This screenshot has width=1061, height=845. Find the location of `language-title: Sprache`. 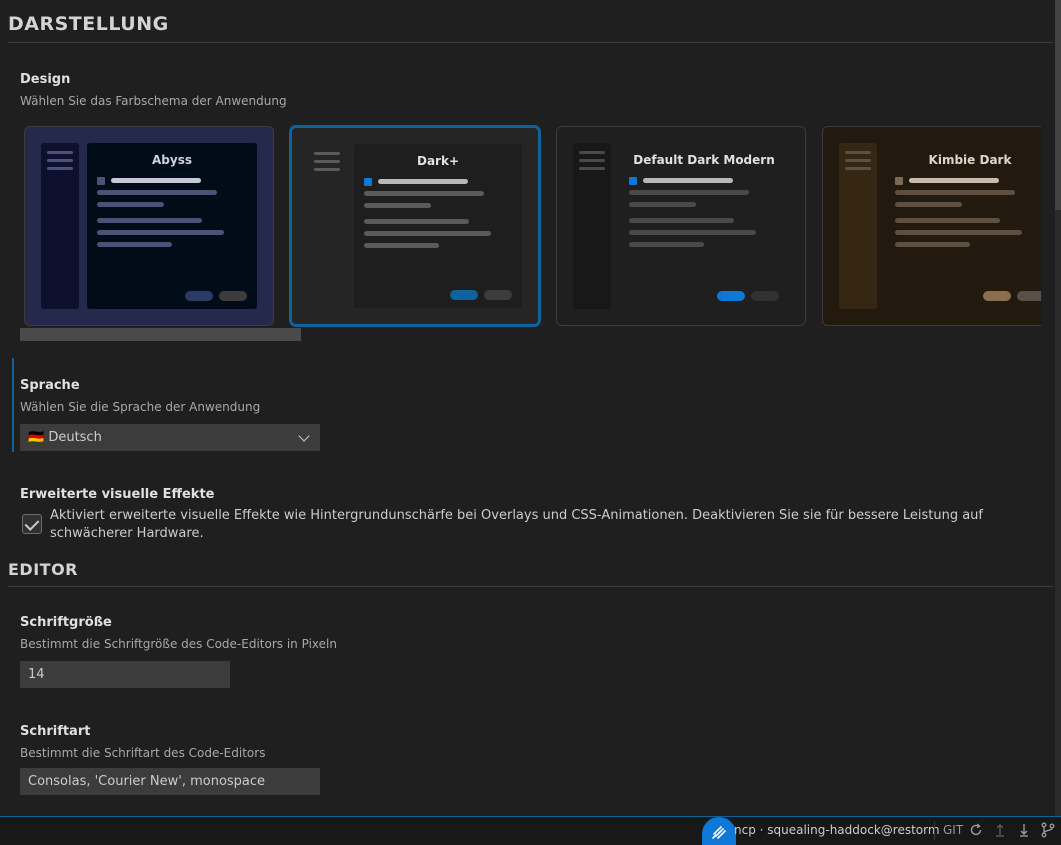

language-title: Sprache is located at coordinates (50, 385).